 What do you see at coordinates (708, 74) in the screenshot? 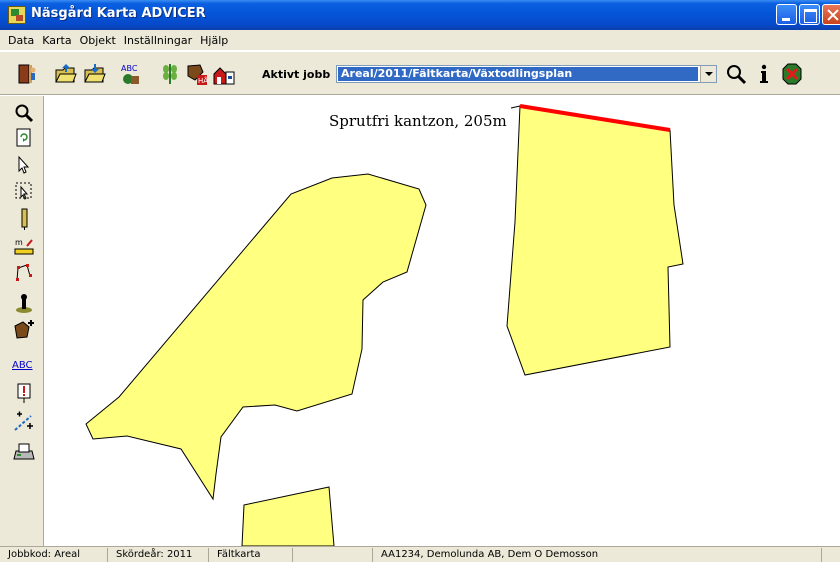
I see `chevron-down-icon` at bounding box center [708, 74].